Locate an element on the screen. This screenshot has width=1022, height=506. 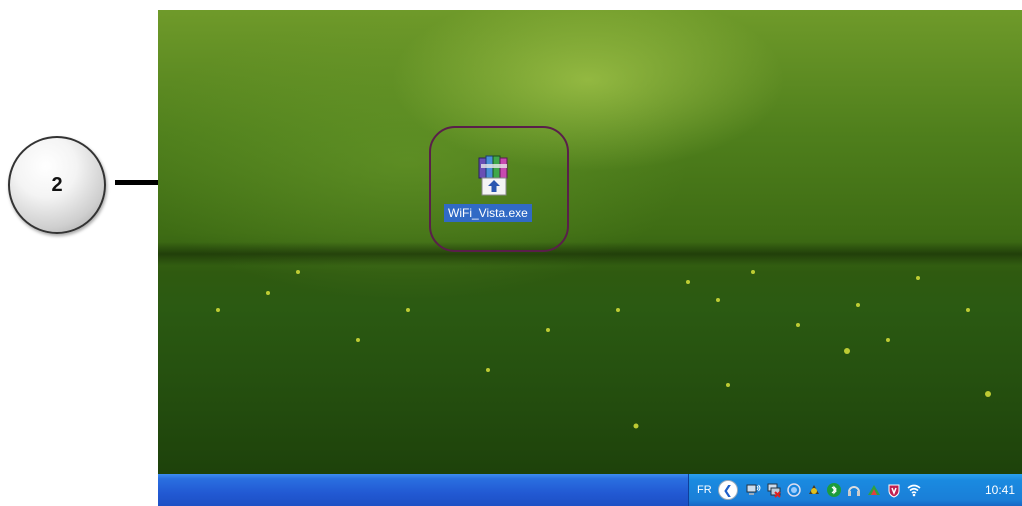
system-tray: FR ❮ 10:41 is located at coordinates (855, 490).